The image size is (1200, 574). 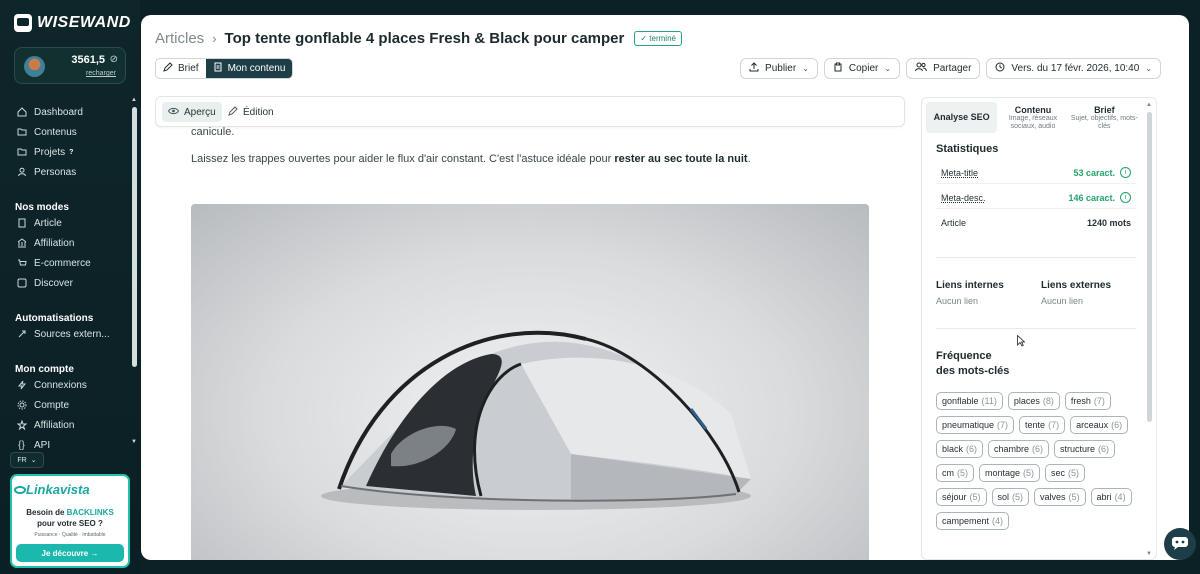 I want to click on preview-button: Aperçu, so click(x=192, y=112).